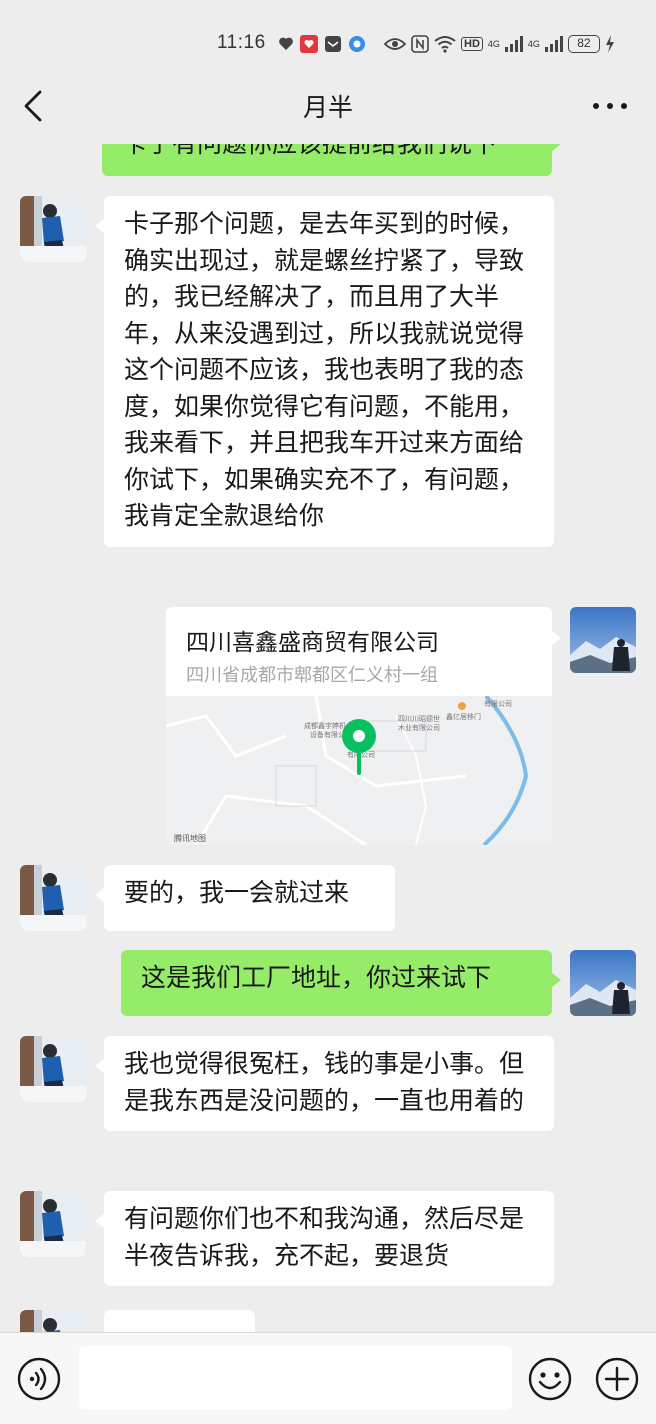  I want to click on map-label: 木业有限公司, so click(419, 727).